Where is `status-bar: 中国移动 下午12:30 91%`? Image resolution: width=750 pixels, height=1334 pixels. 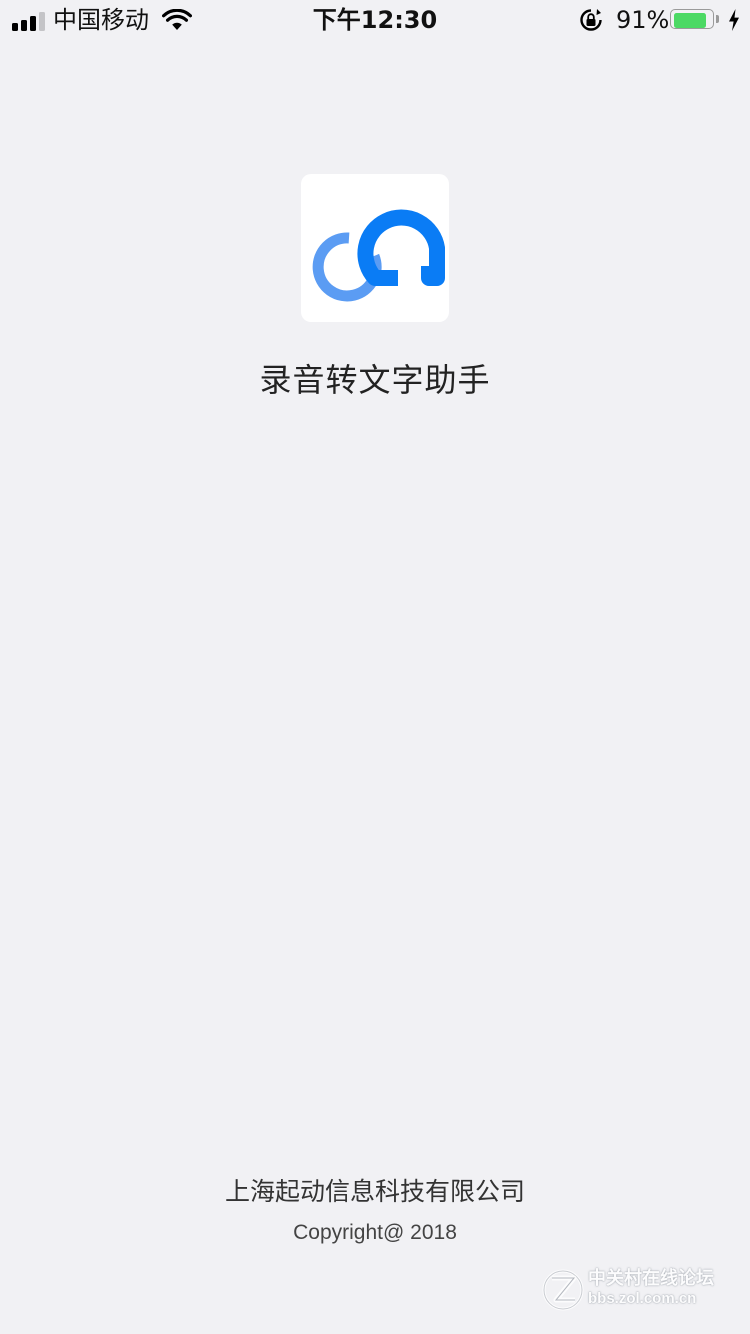 status-bar: 中国移动 下午12:30 91% is located at coordinates (375, 20).